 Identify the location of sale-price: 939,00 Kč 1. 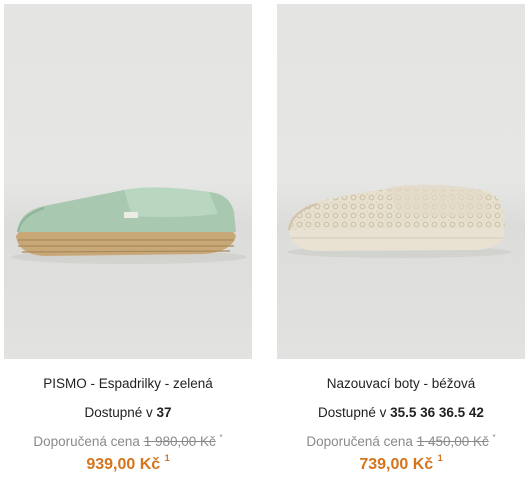
(128, 463).